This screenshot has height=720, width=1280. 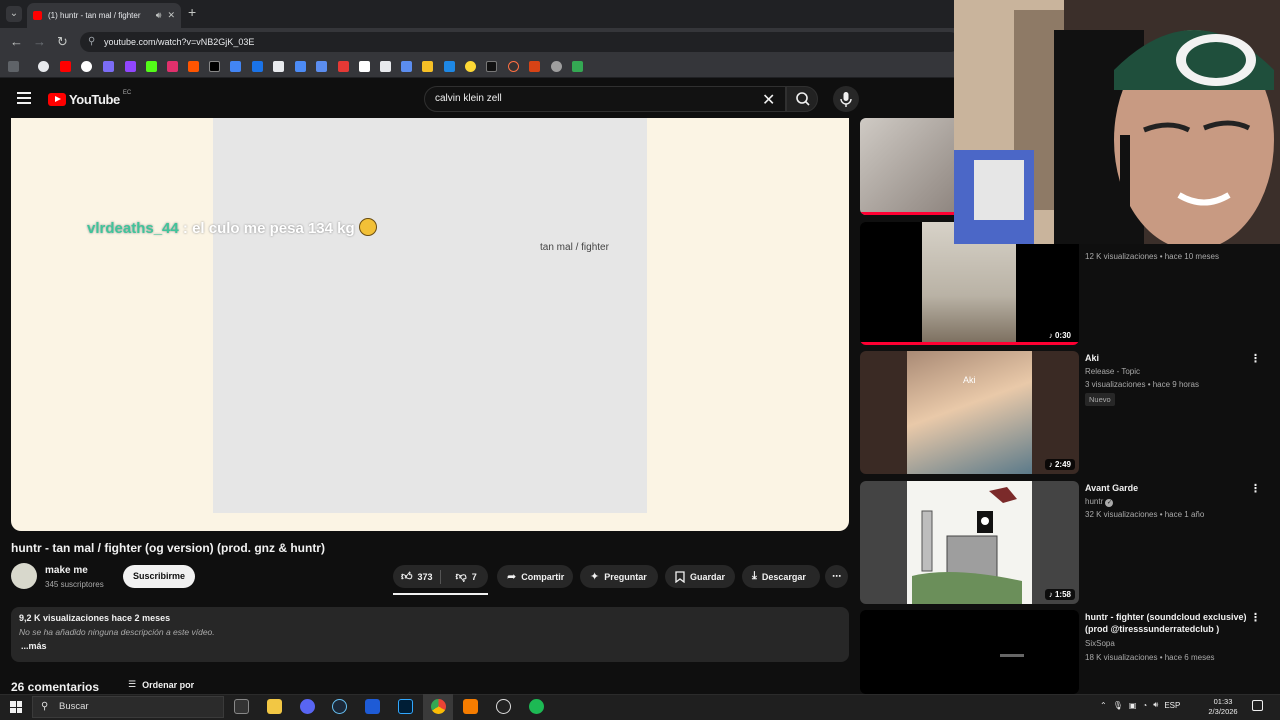 What do you see at coordinates (39, 41) in the screenshot?
I see `forward-icon: →` at bounding box center [39, 41].